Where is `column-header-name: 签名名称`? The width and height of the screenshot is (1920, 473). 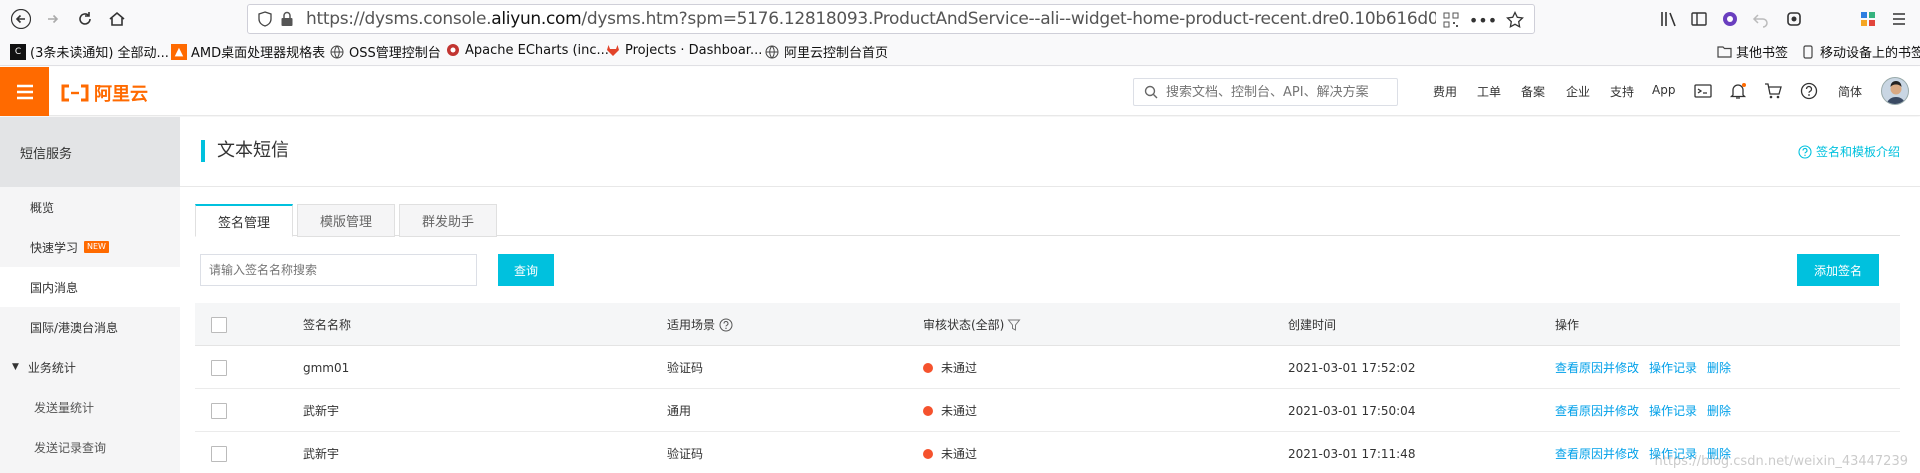
column-header-name: 签名名称 is located at coordinates (327, 325).